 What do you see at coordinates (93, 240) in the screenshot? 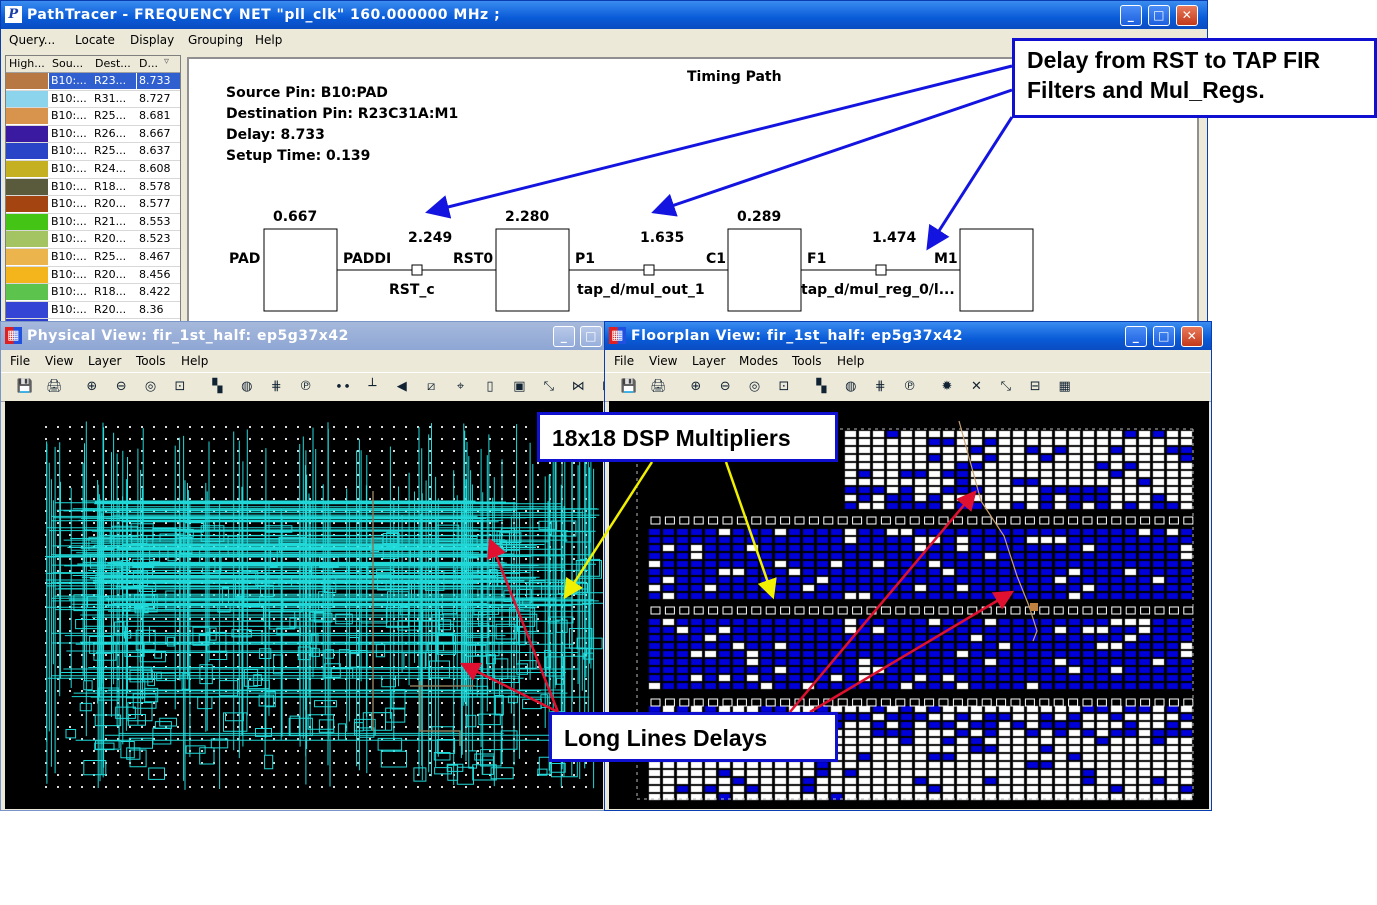
I see `table-row: B10:... R20... 8.523` at bounding box center [93, 240].